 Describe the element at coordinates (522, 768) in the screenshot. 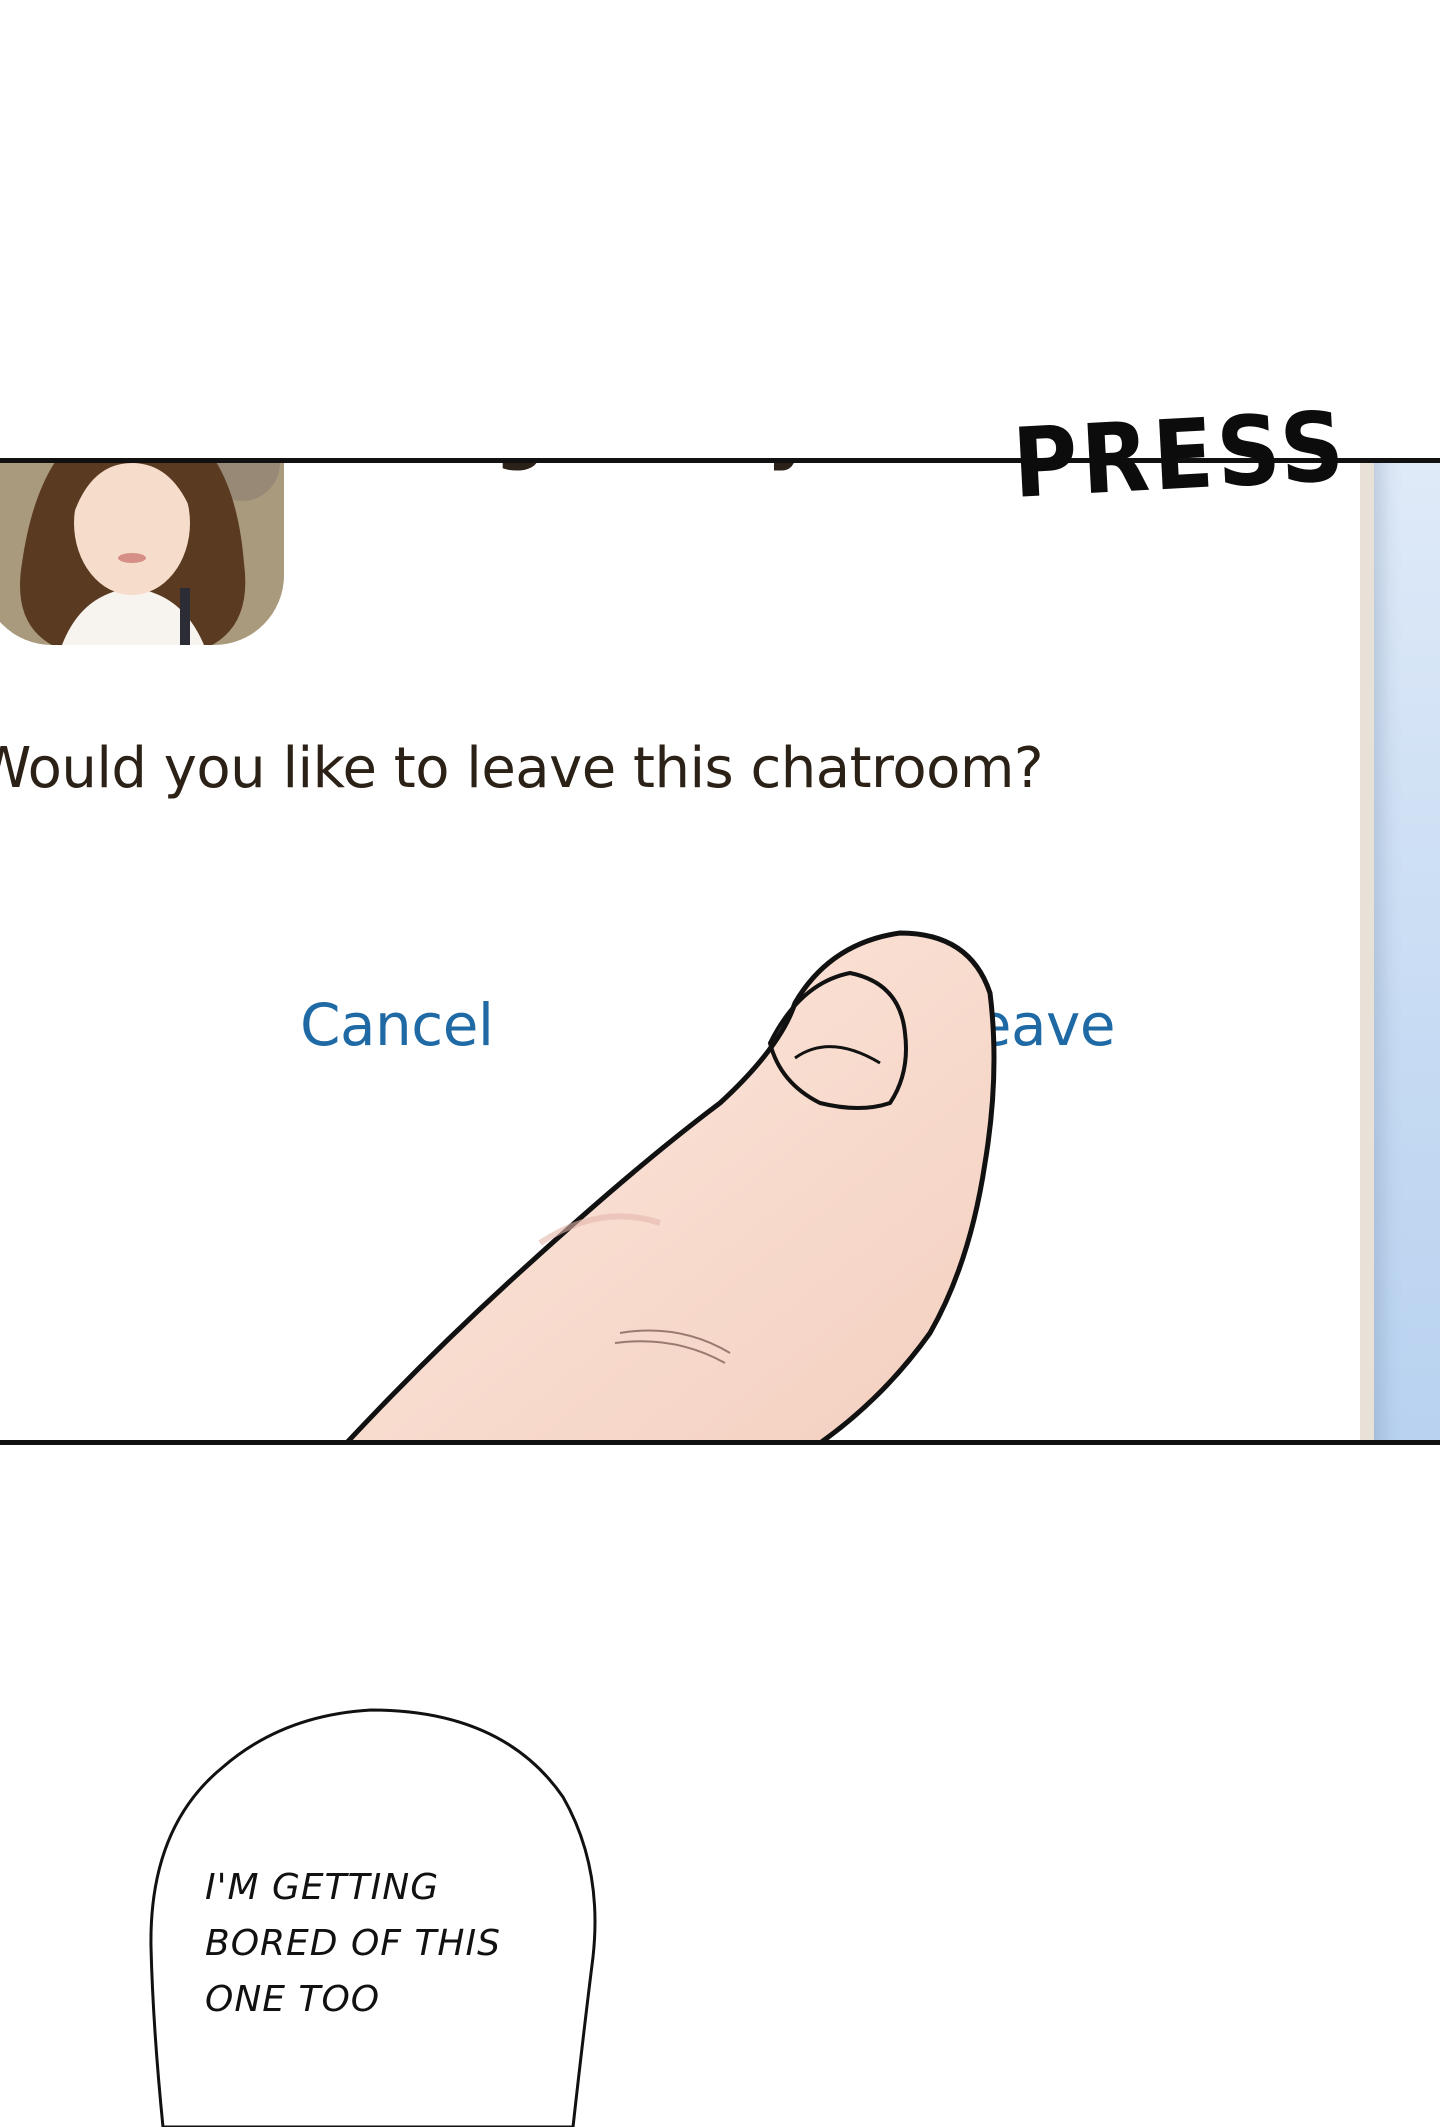

I see `leave-question: Would you like to leave this chatroom?` at that location.